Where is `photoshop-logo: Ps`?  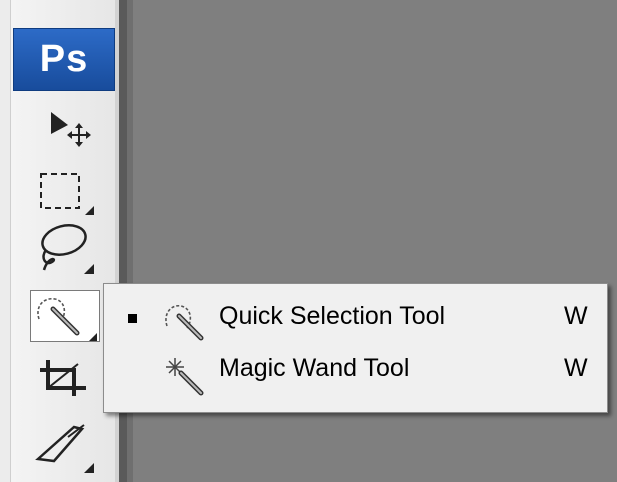 photoshop-logo: Ps is located at coordinates (64, 59).